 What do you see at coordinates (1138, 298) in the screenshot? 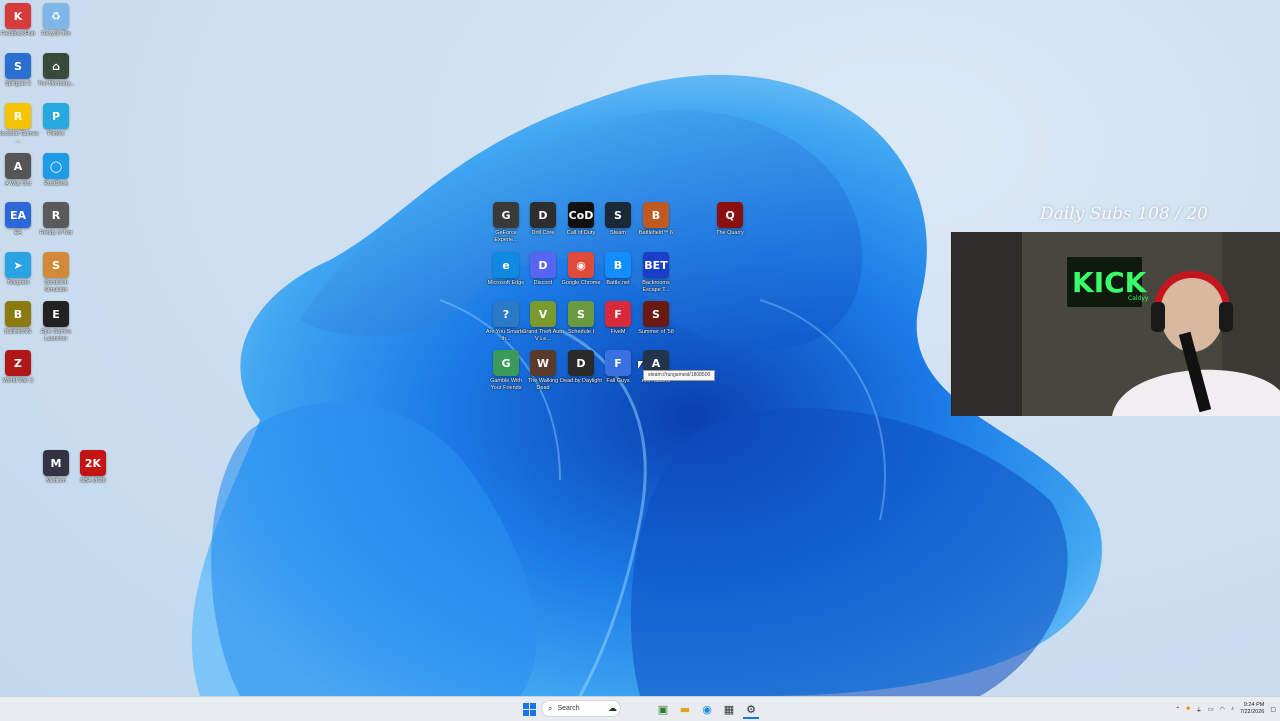
I see `kick-handle: Caldyy` at bounding box center [1138, 298].